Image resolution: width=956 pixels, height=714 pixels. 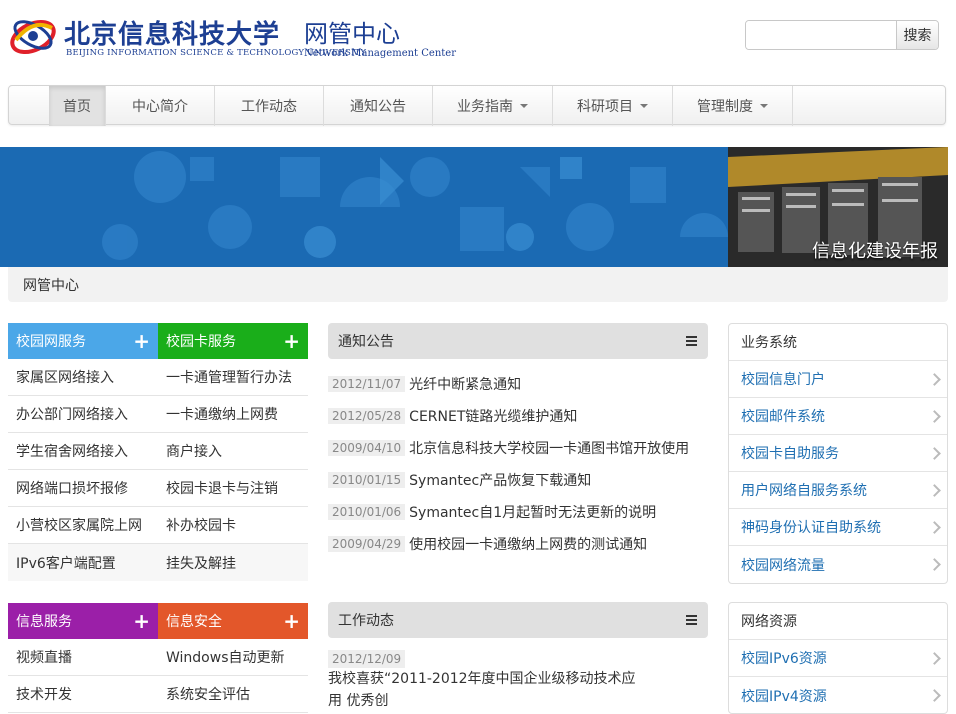 I want to click on notice-item: 2009/04/10 北京信息科技大学校园一卡通图书馆开放使用, so click(x=518, y=448).